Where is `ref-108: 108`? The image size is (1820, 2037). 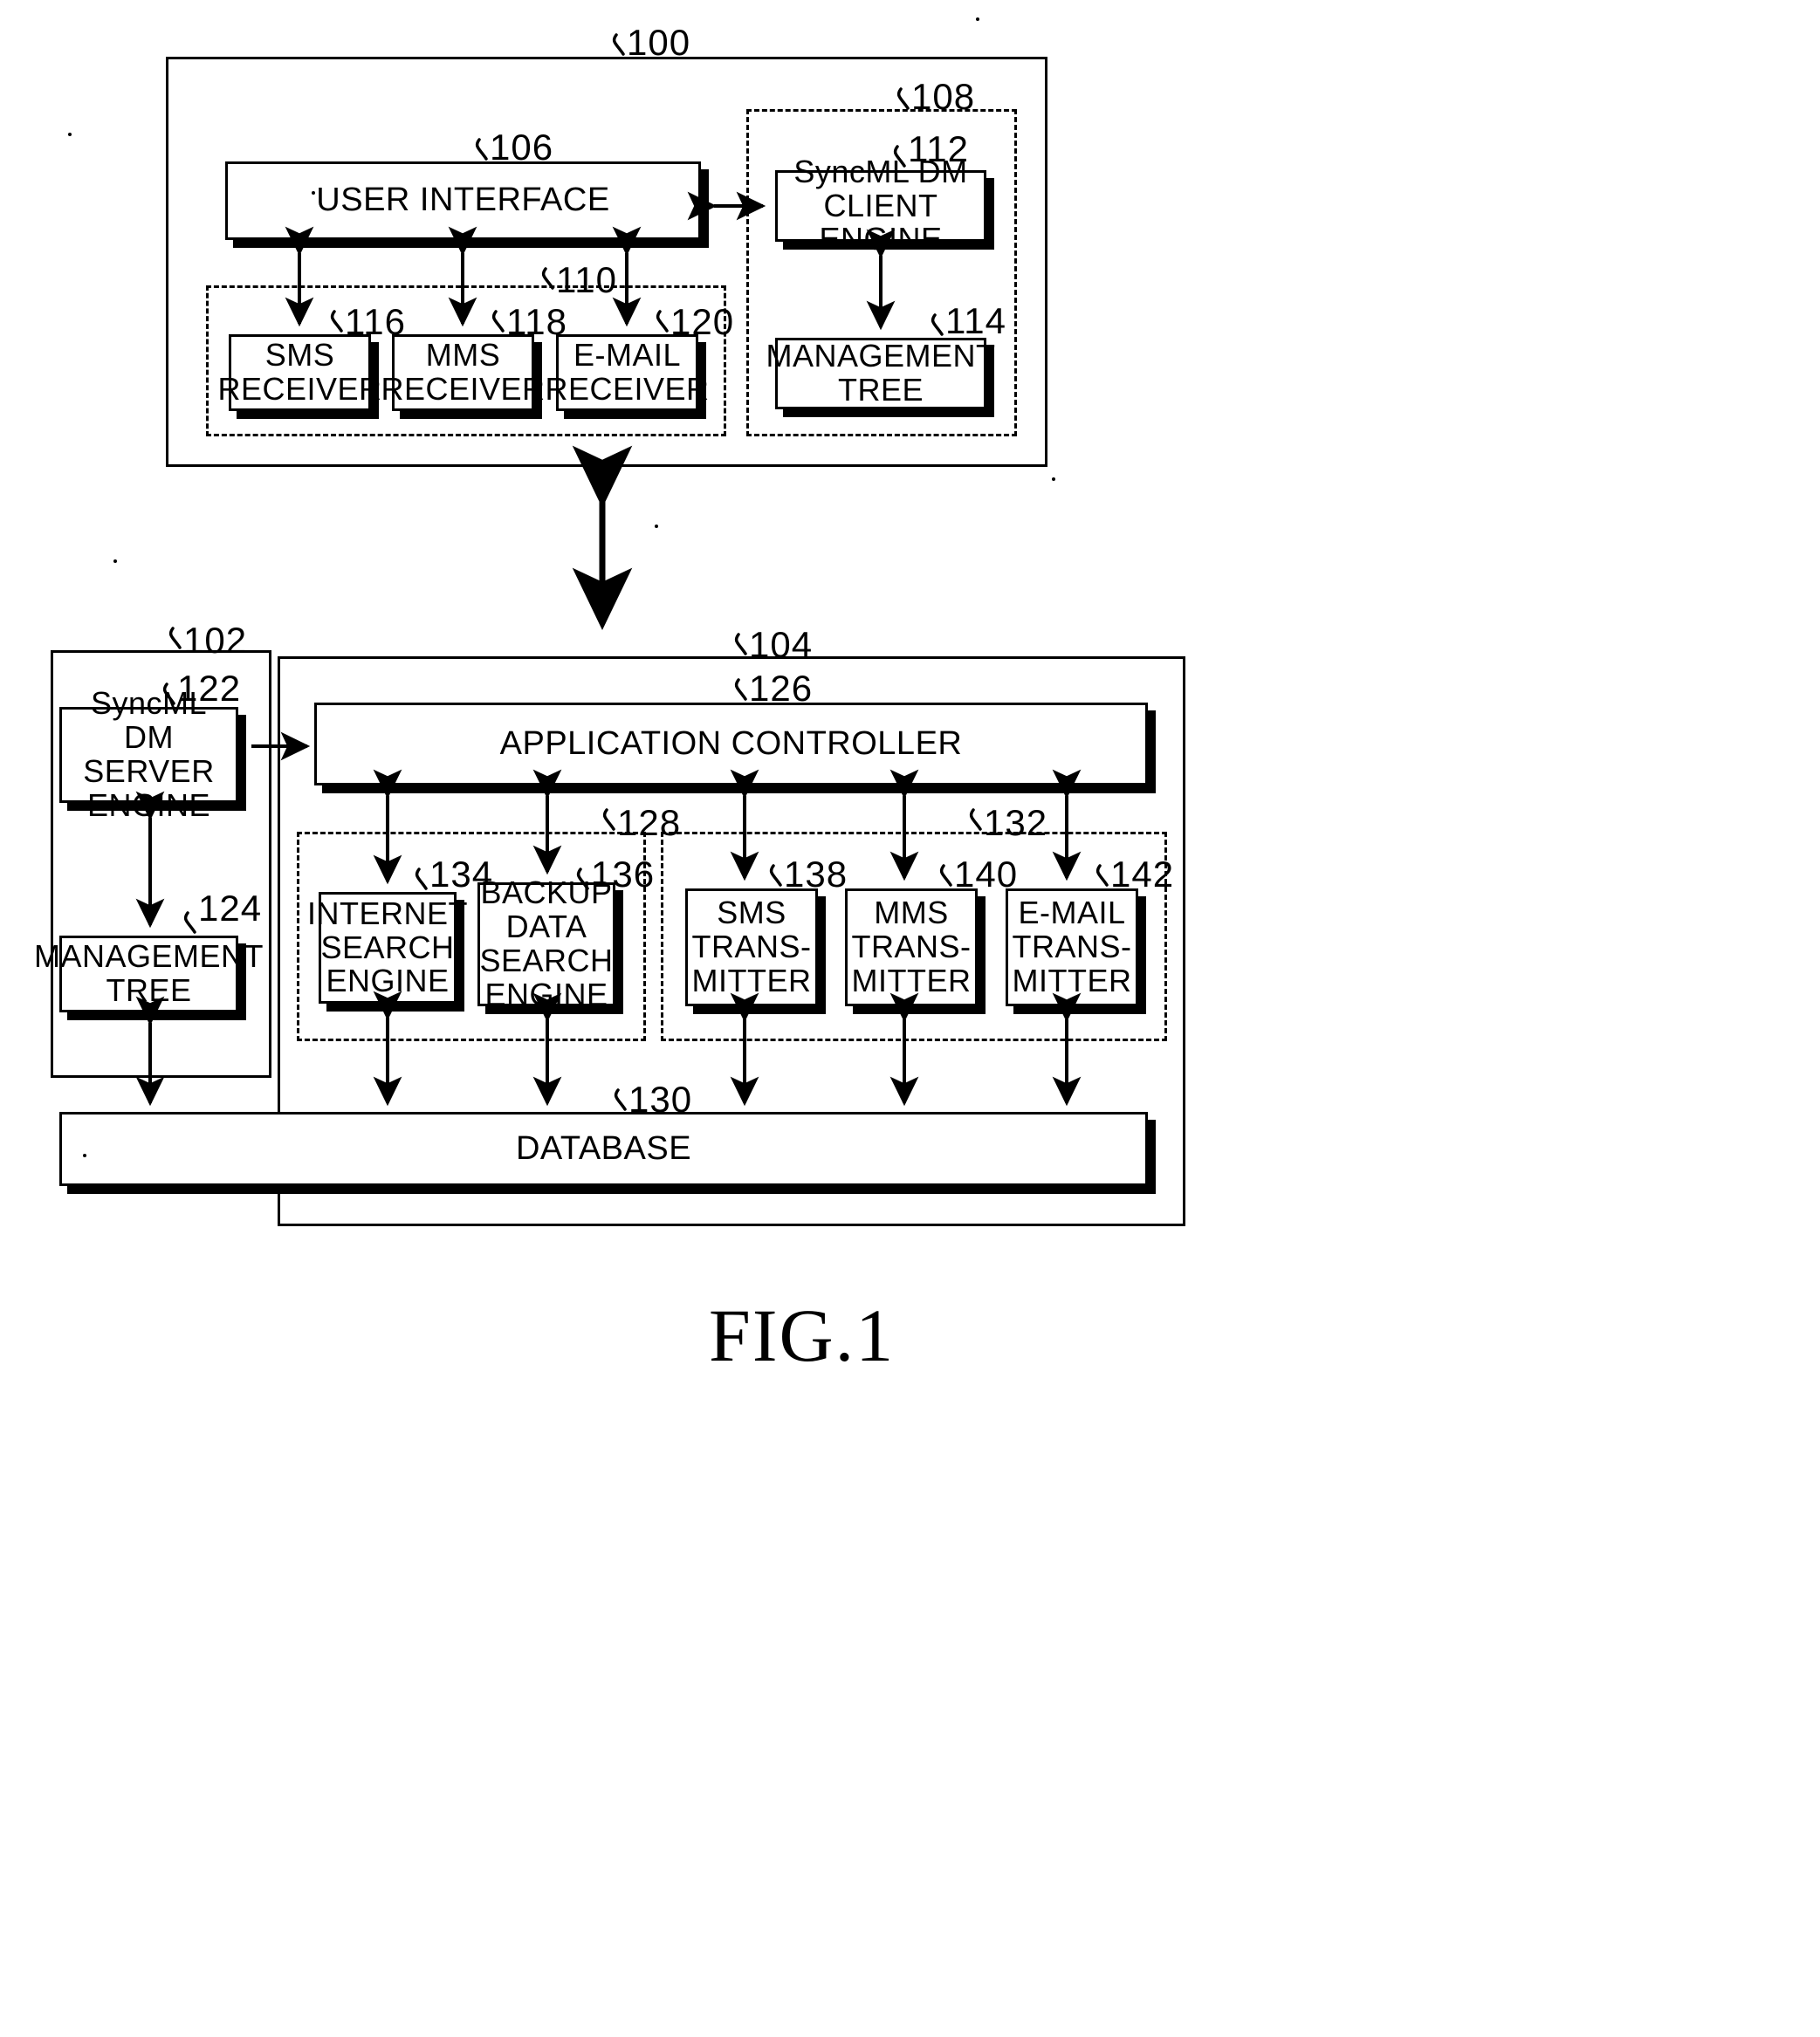 ref-108: 108 is located at coordinates (943, 96).